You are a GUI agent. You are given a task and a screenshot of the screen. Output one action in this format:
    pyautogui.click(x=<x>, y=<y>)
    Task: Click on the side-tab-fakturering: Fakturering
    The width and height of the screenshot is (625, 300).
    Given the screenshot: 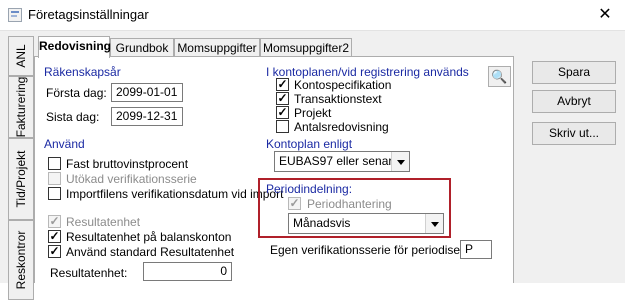 What is the action you would take?
    pyautogui.click(x=21, y=107)
    